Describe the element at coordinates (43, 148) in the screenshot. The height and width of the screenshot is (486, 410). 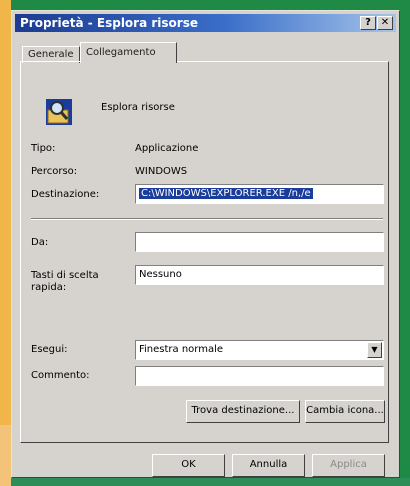
I see `tipo-label: Tipo:` at that location.